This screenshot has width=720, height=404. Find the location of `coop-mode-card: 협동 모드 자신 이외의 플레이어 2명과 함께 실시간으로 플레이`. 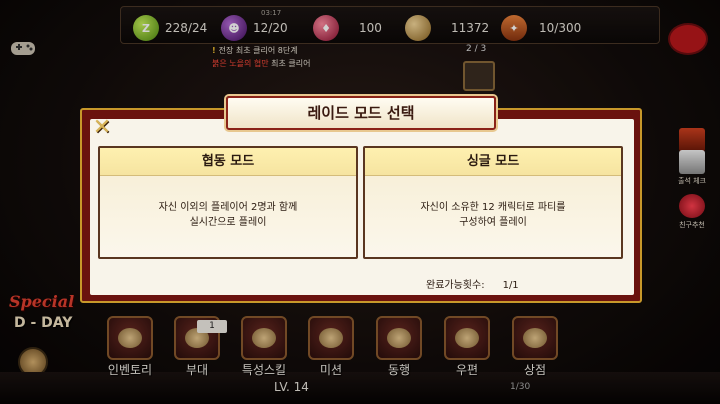

coop-mode-card: 협동 모드 자신 이외의 플레이어 2명과 함께 실시간으로 플레이 is located at coordinates (228, 202).